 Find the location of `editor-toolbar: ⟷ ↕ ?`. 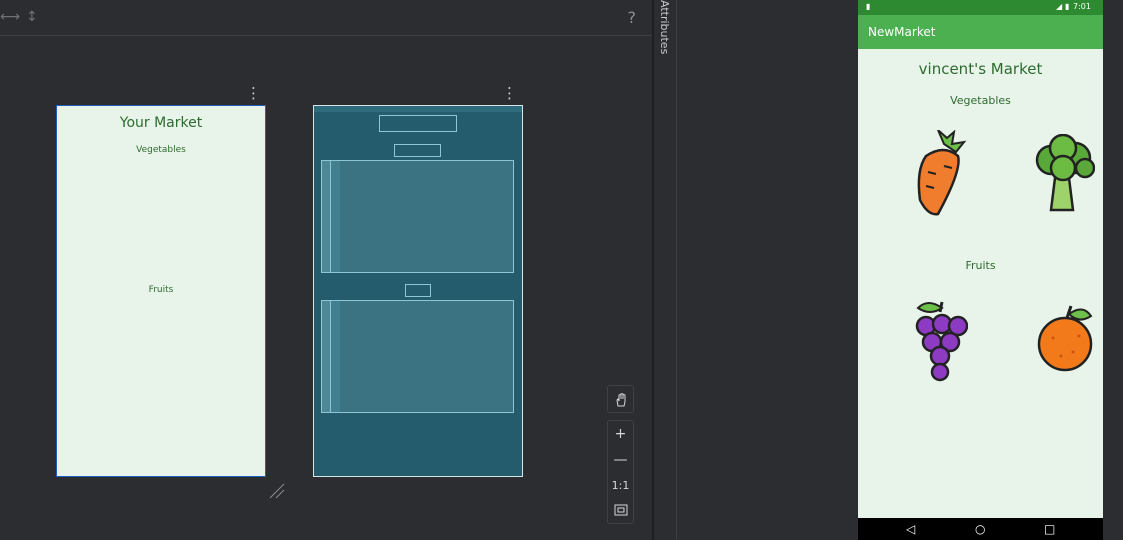

editor-toolbar: ⟷ ↕ ? is located at coordinates (326, 18).